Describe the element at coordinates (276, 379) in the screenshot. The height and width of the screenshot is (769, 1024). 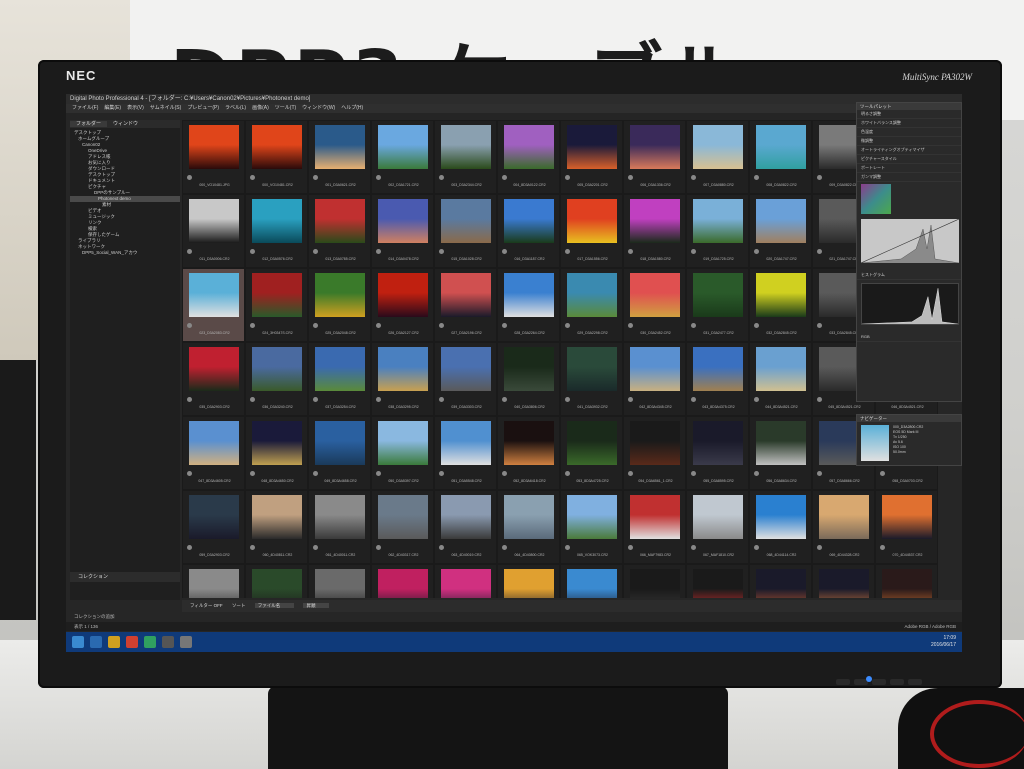
I see `thumbnail: 036_D3A3240.CR2` at that location.